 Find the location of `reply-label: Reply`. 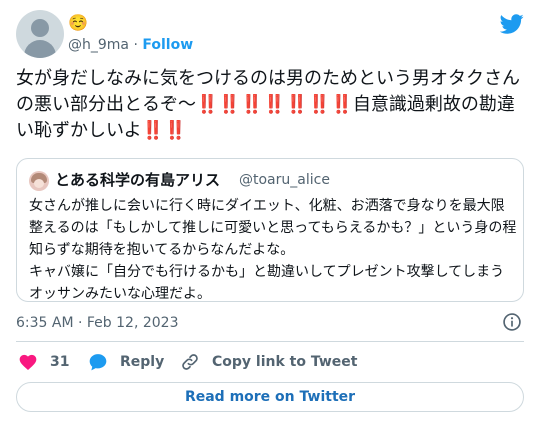

reply-label: Reply is located at coordinates (142, 362).